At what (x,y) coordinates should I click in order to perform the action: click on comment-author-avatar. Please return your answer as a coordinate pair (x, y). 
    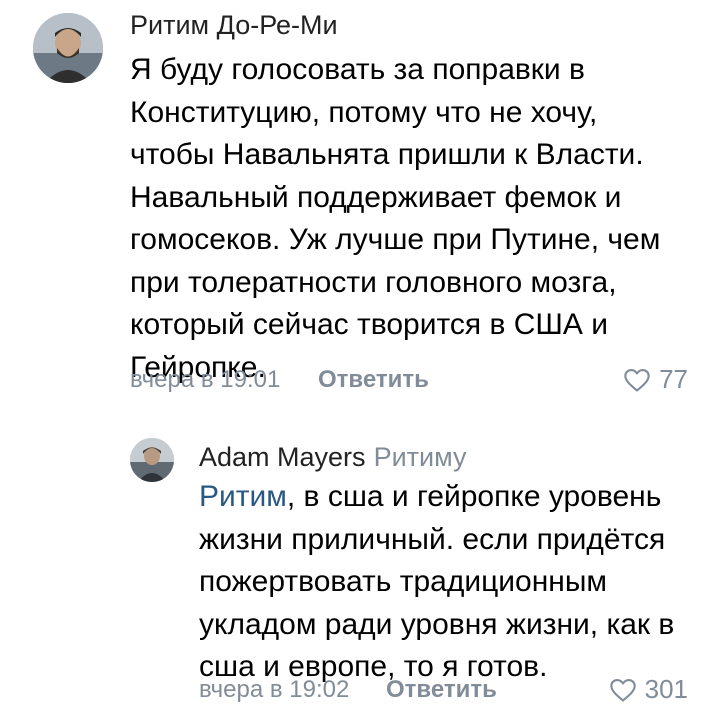
    Looking at the image, I should click on (68, 48).